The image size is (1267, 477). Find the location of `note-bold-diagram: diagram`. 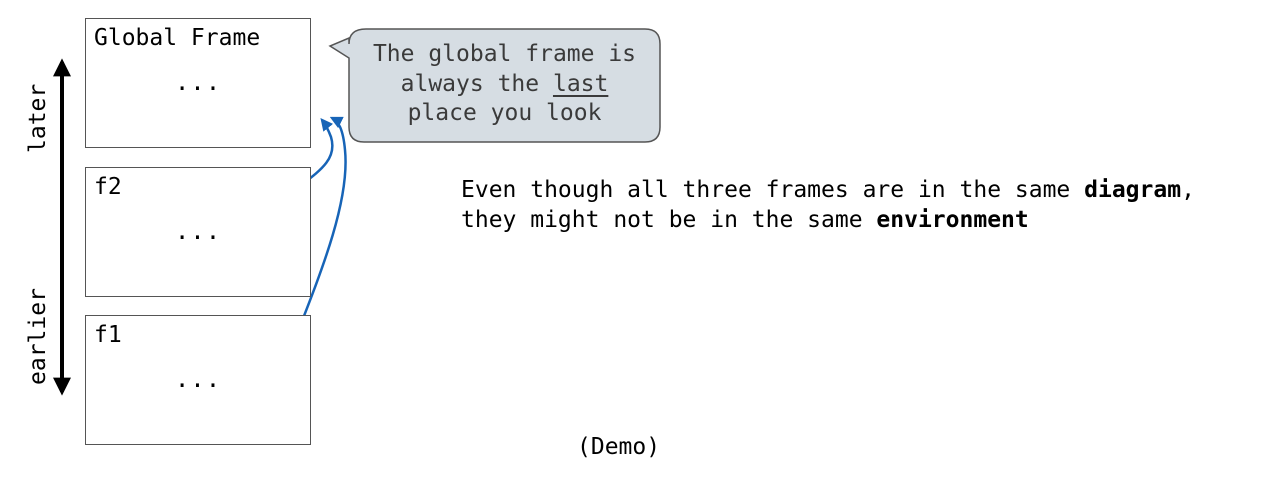

note-bold-diagram: diagram is located at coordinates (1133, 190).